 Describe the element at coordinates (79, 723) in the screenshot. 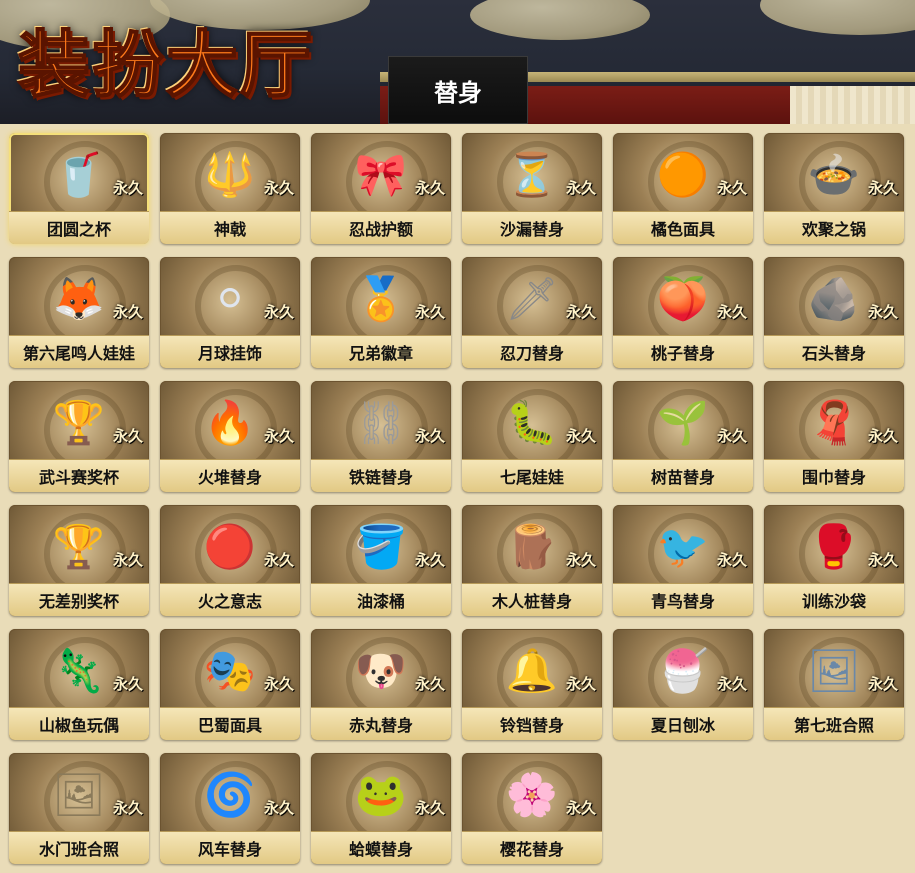

I see `item-name: 山椒鱼玩偶` at that location.